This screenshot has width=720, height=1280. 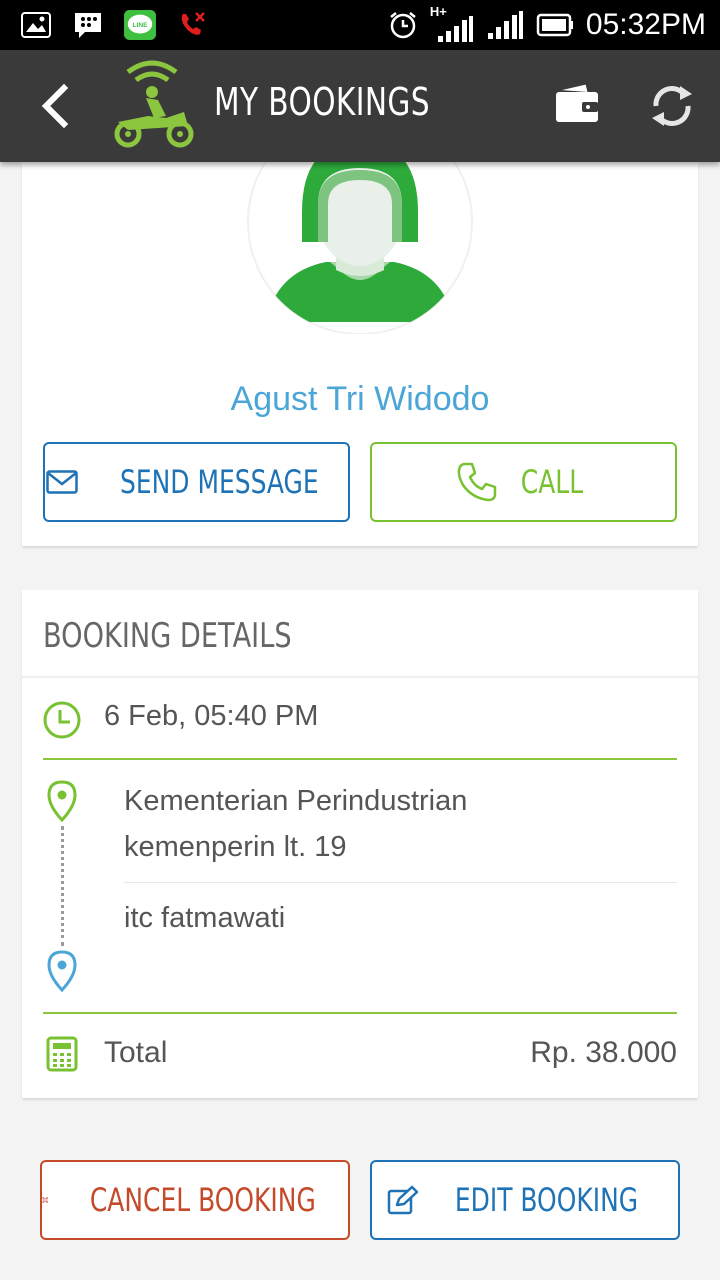 I want to click on send-message-button: SEND MESSAGE, so click(x=196, y=482).